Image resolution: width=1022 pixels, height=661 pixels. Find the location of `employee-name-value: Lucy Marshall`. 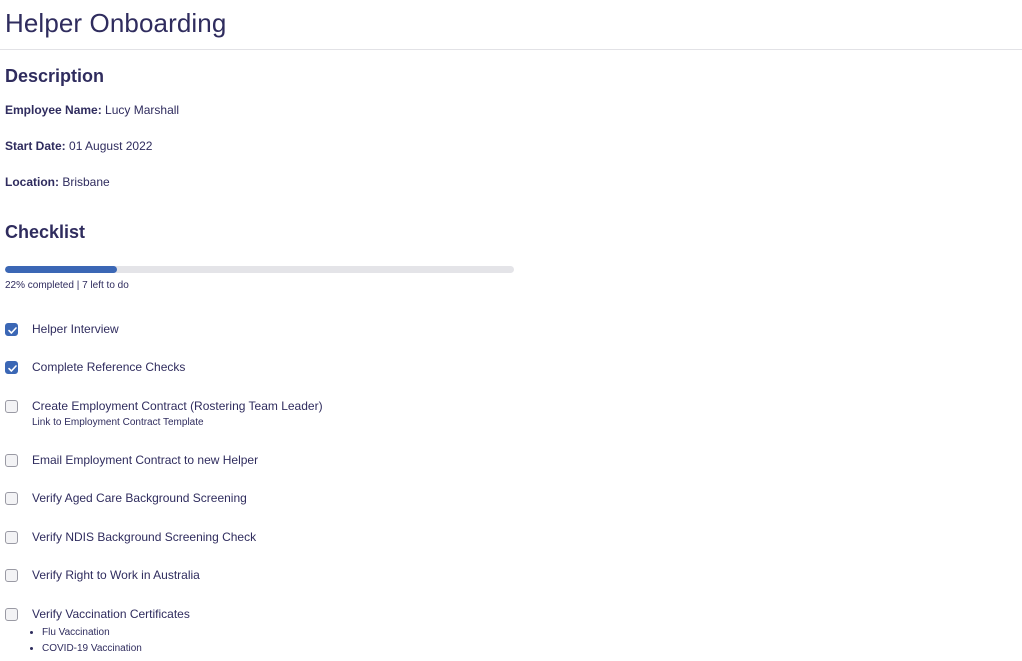

employee-name-value: Lucy Marshall is located at coordinates (142, 110).